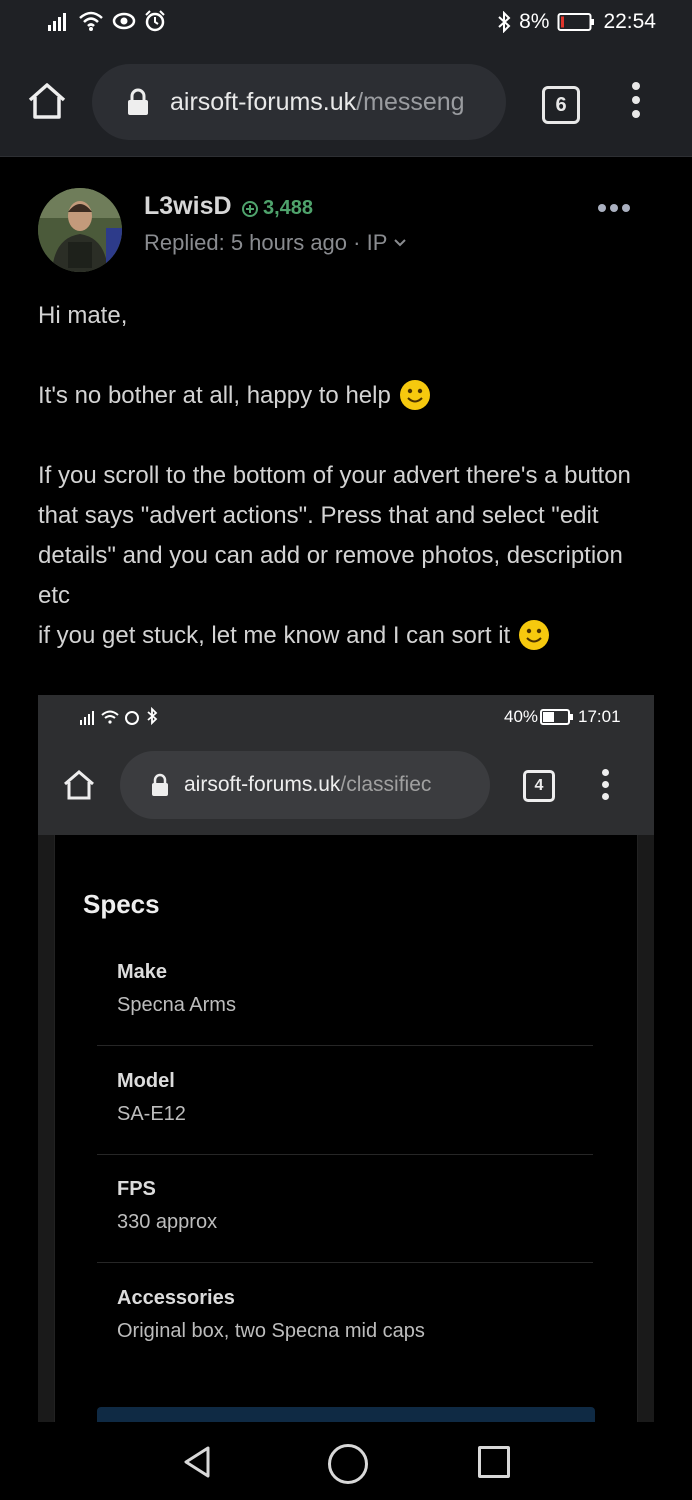  Describe the element at coordinates (346, 1414) in the screenshot. I see `embedded-cut-off-button` at that location.